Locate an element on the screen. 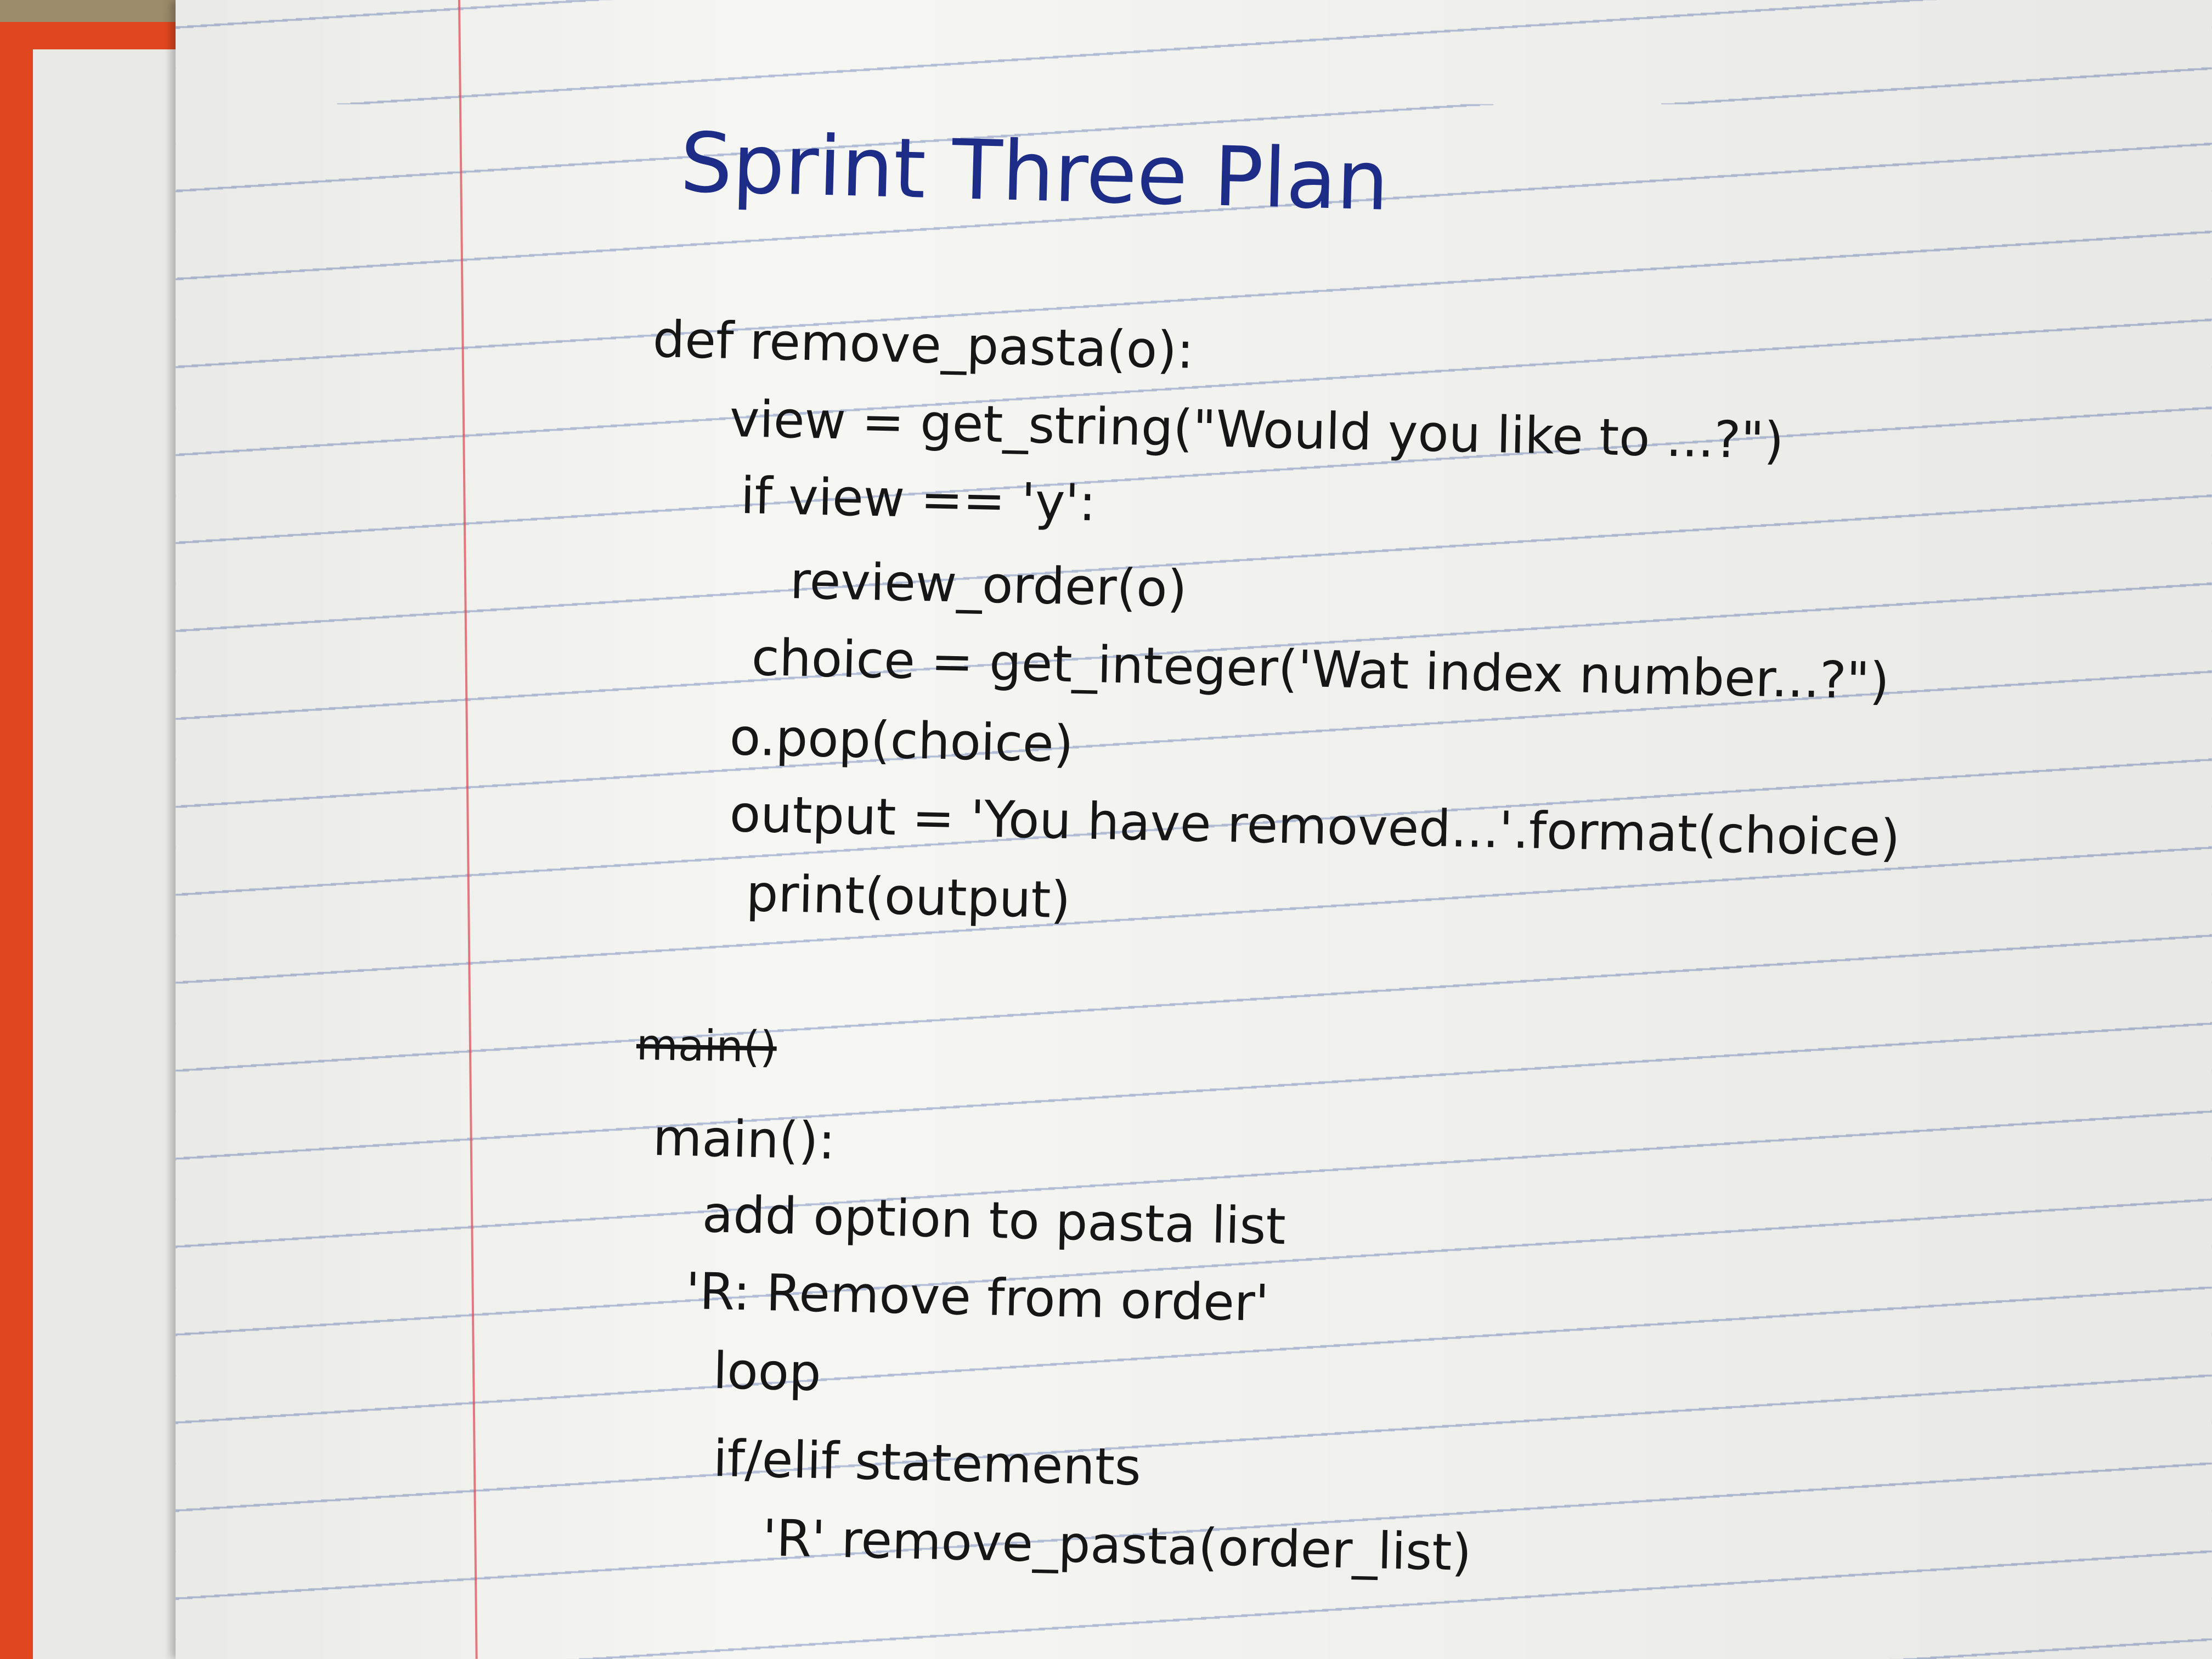 This screenshot has height=1659, width=2212. code-line-review: review_order(o) is located at coordinates (988, 585).